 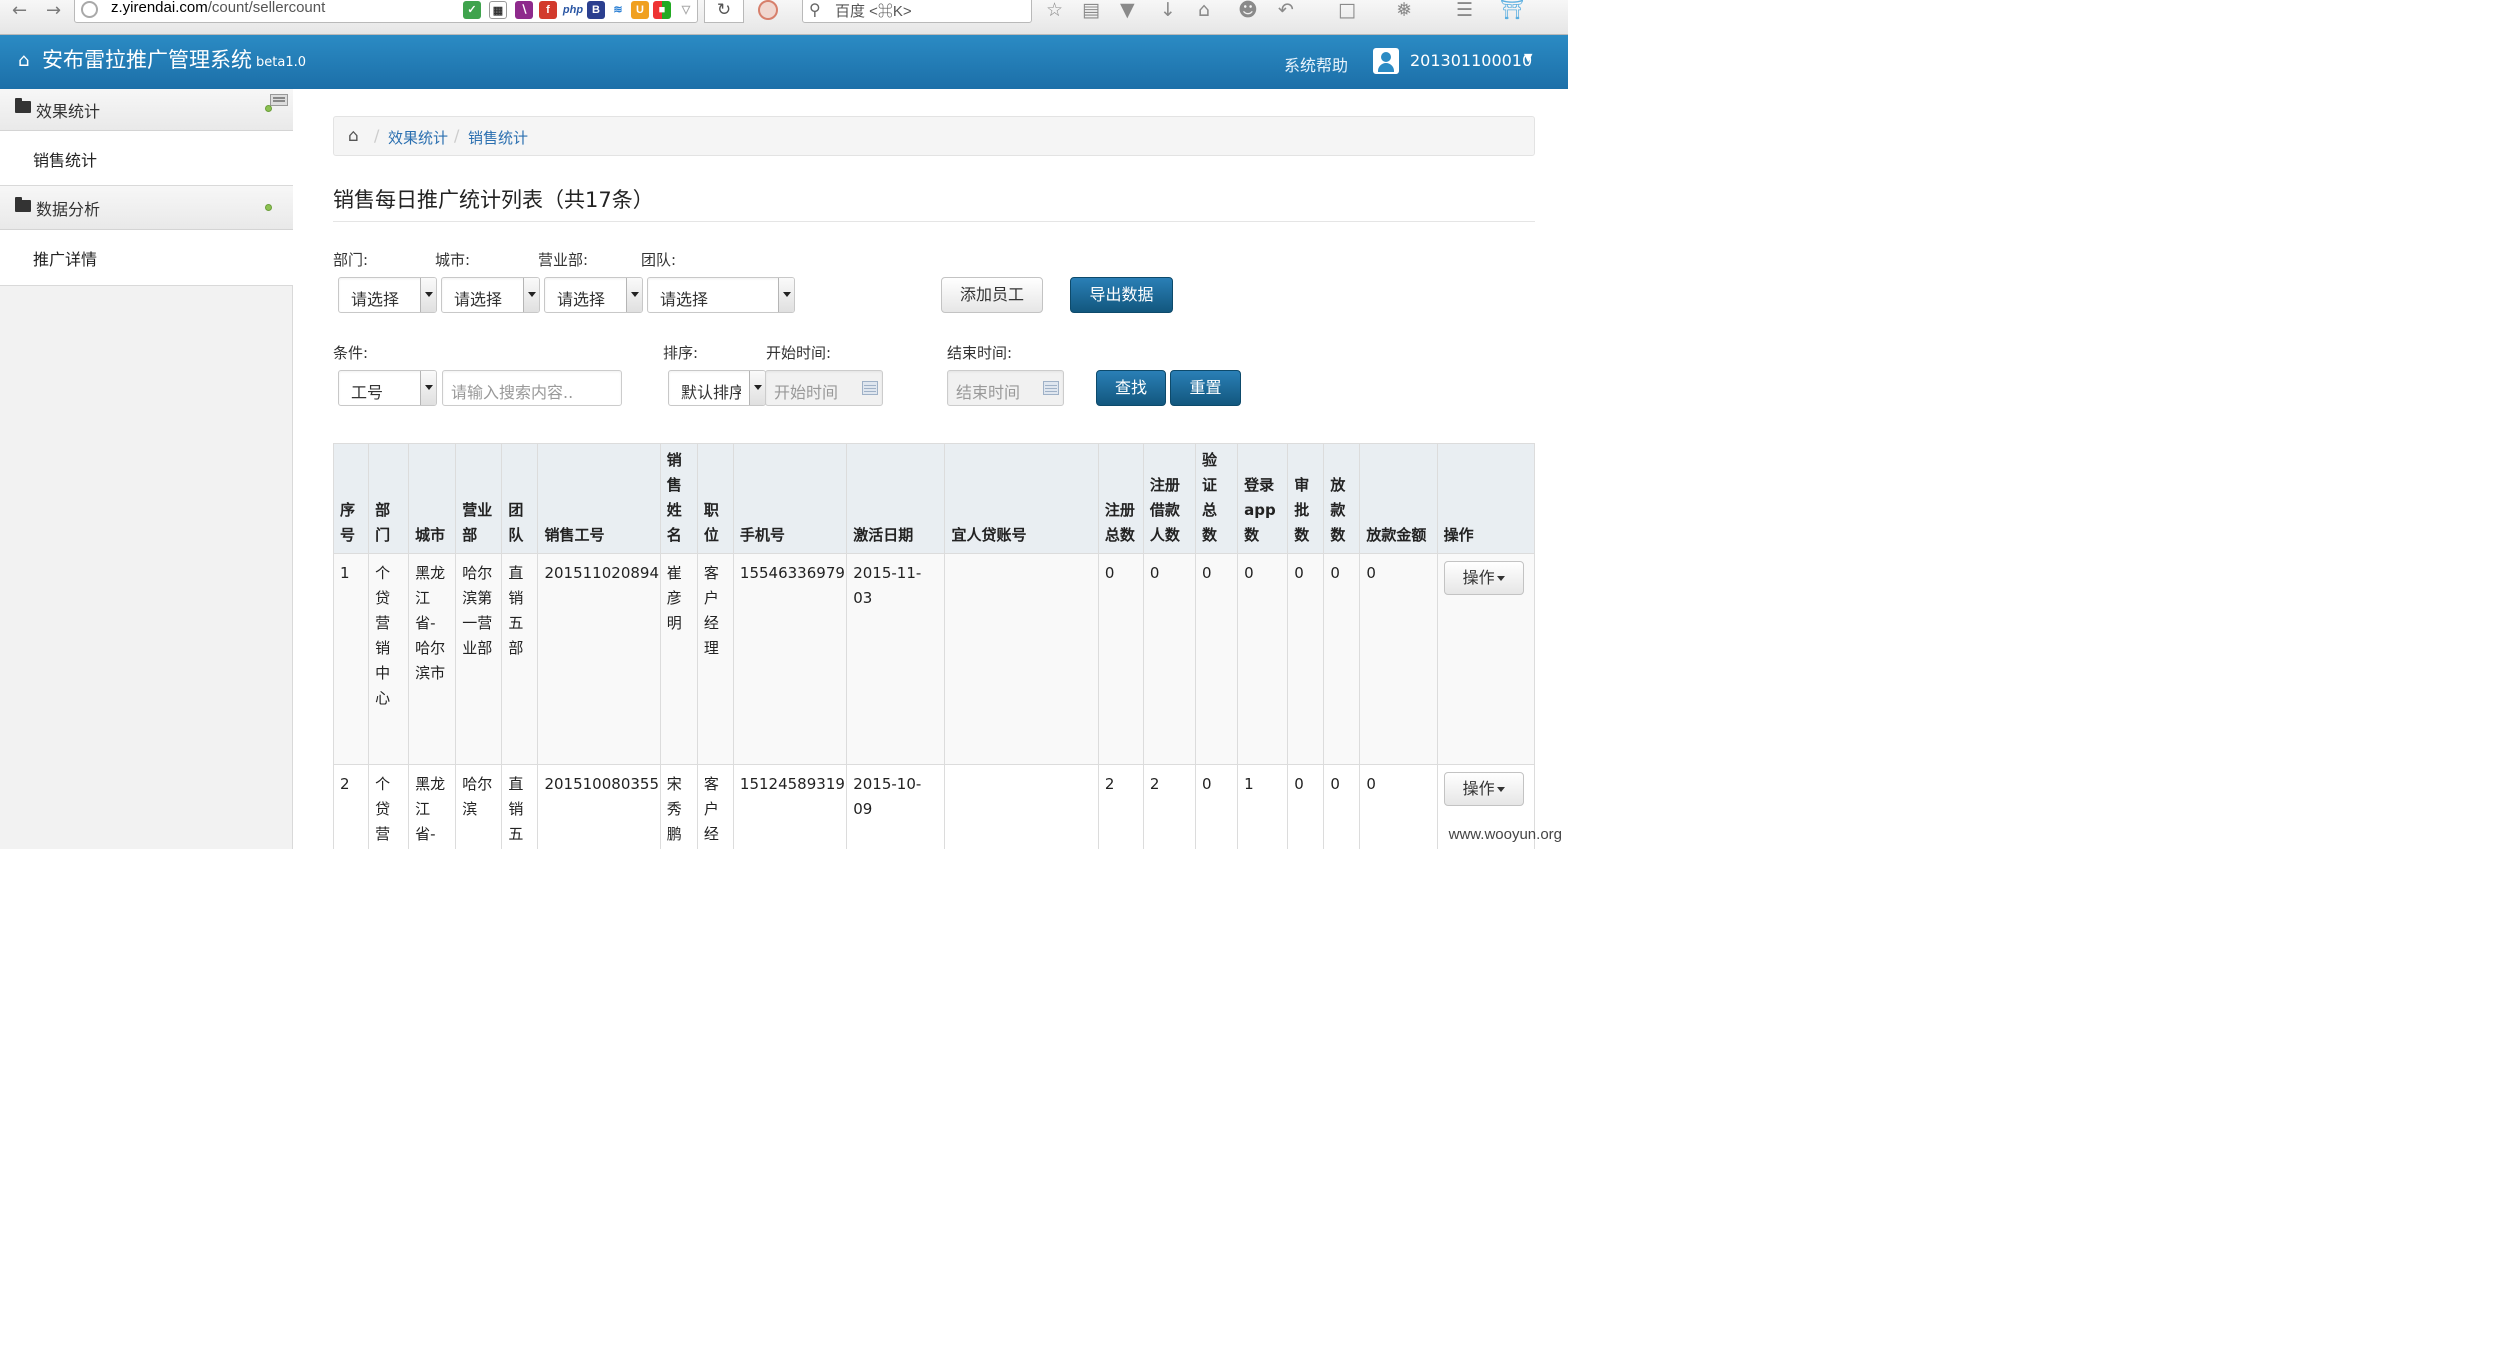 What do you see at coordinates (1169, 659) in the screenshot?
I see `cell-reg-borrowers: 0` at bounding box center [1169, 659].